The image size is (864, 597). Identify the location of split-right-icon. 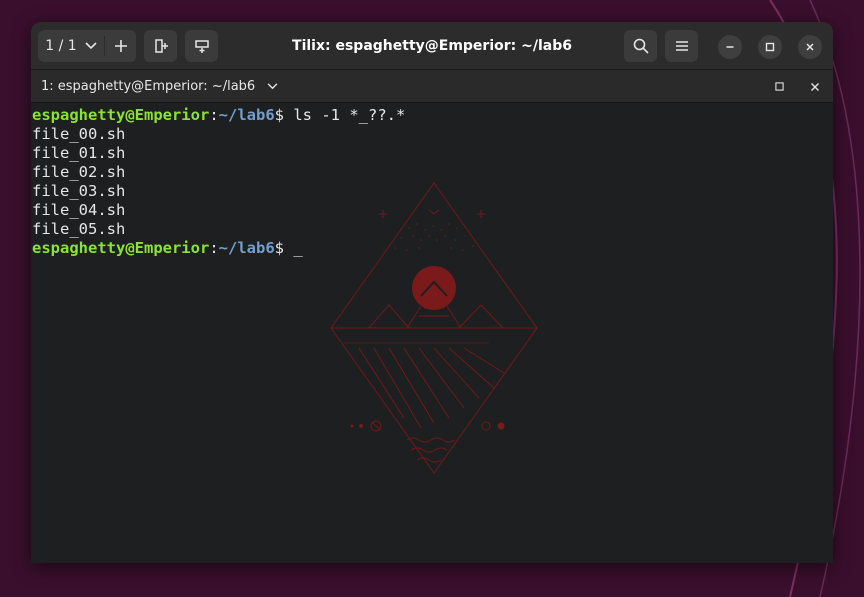
(161, 46).